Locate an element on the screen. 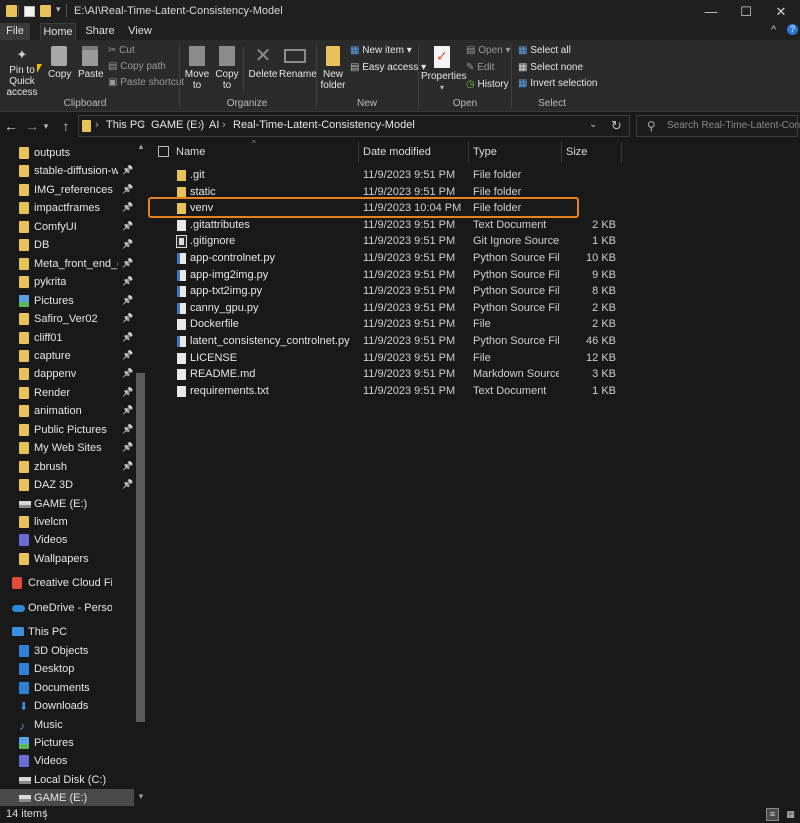 This screenshot has width=800, height=823. paste-button: Paste is located at coordinates (91, 63).